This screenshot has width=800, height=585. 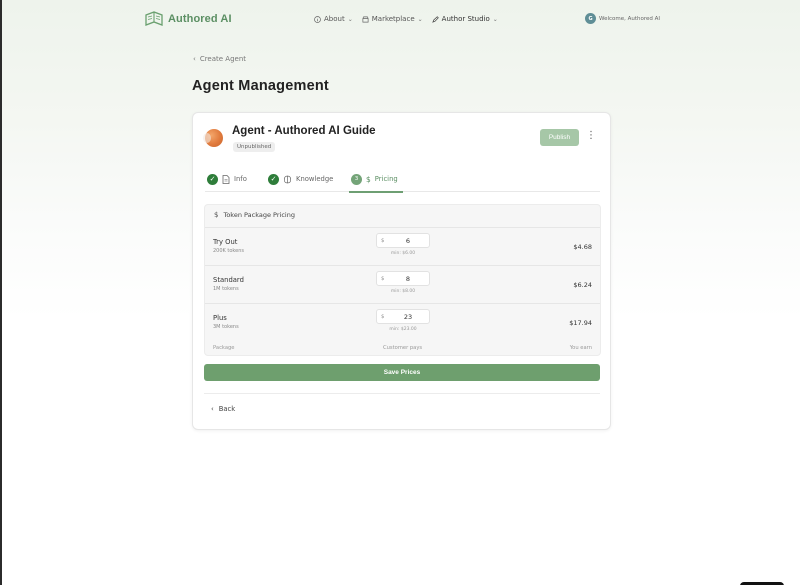 I want to click on user-menu: G Welcome, Authored AI, so click(x=622, y=18).